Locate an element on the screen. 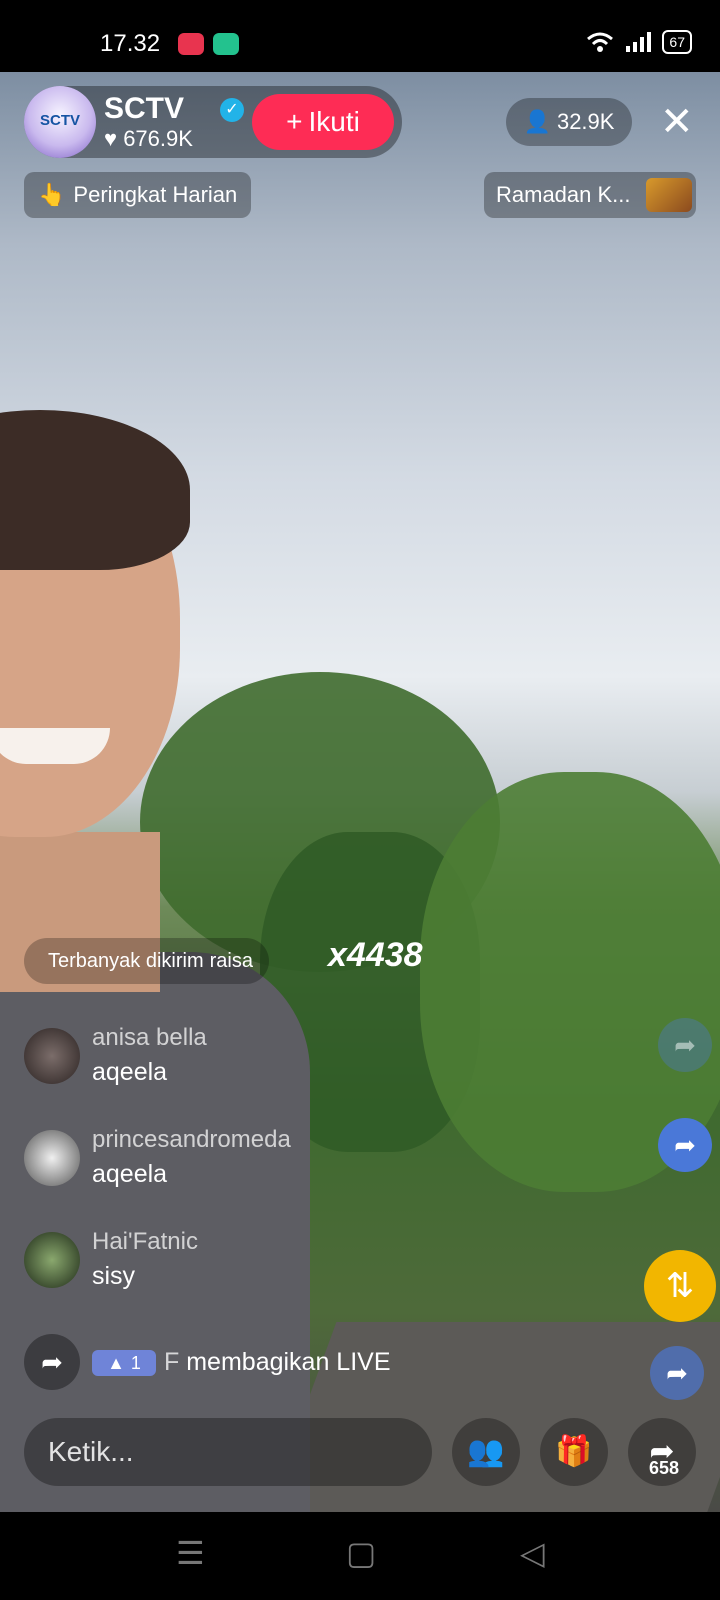 This screenshot has width=720, height=1600. share-arrow-icon: ➦ is located at coordinates (52, 1362).